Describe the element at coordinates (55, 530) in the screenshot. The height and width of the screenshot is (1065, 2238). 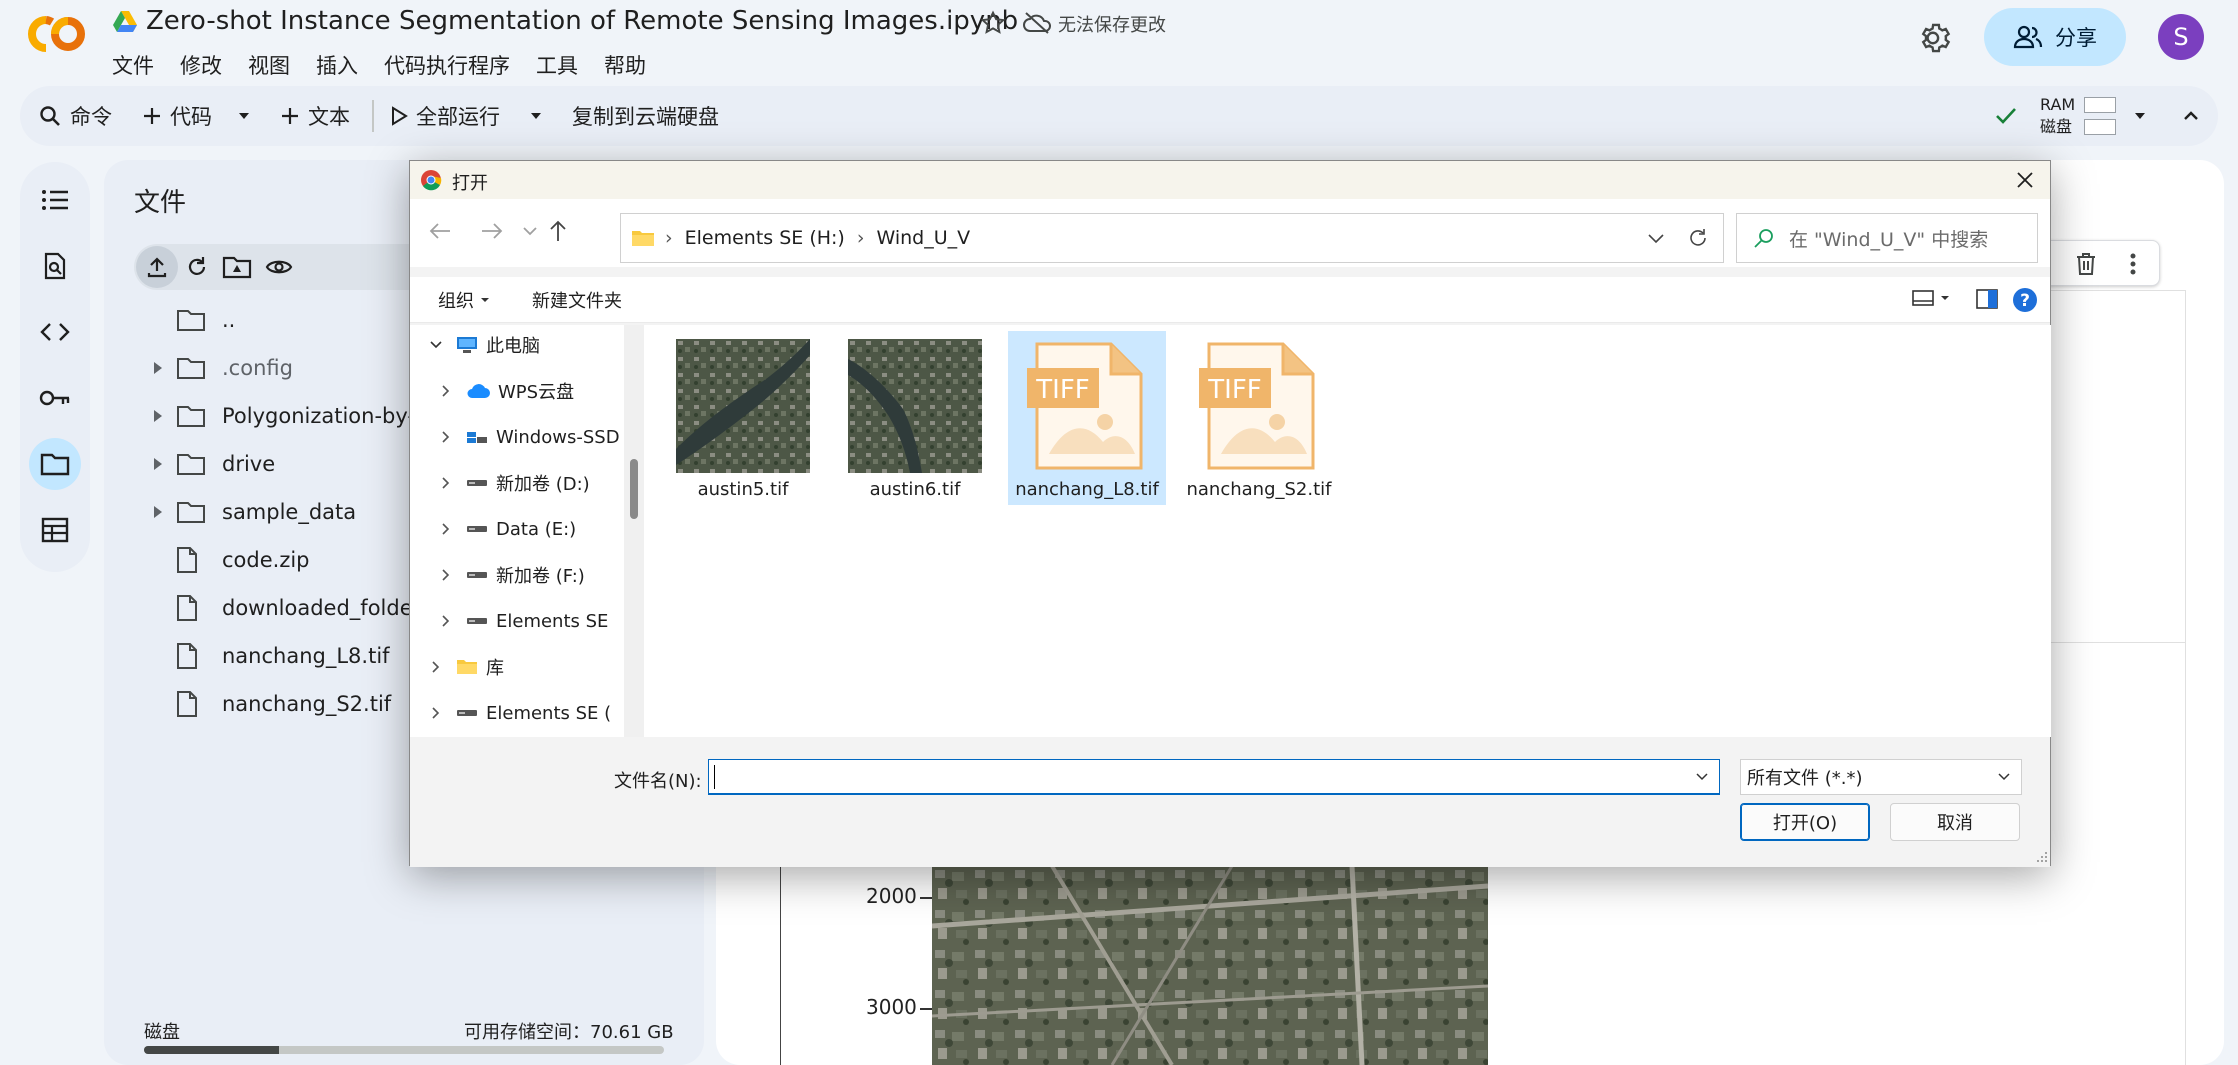
I see `data-table-icon` at that location.